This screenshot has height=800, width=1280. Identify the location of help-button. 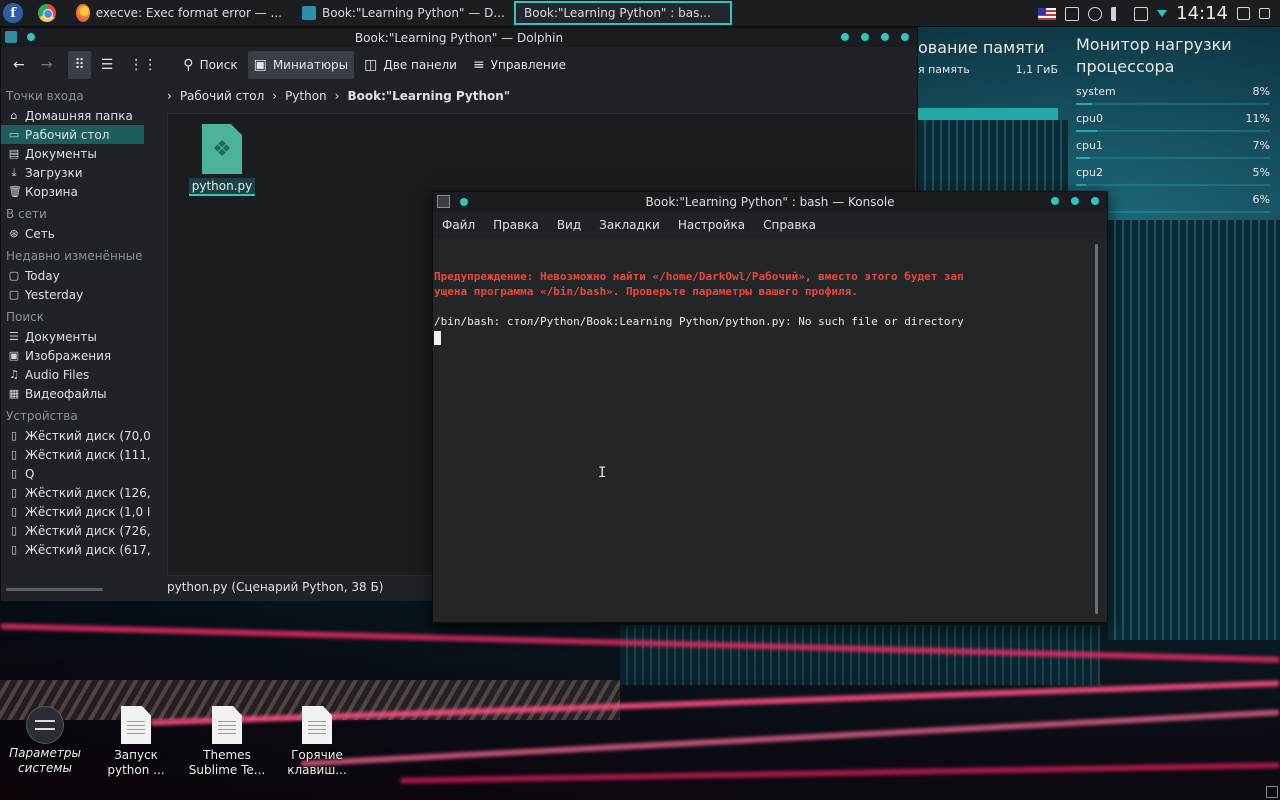
(845, 37).